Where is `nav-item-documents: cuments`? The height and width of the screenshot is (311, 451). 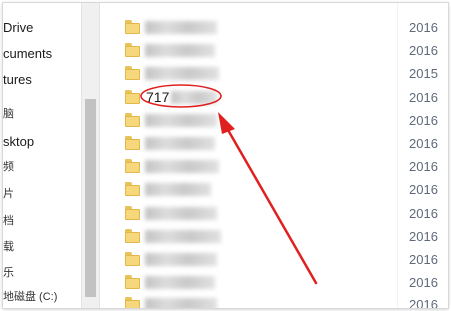 nav-item-documents: cuments is located at coordinates (27, 54).